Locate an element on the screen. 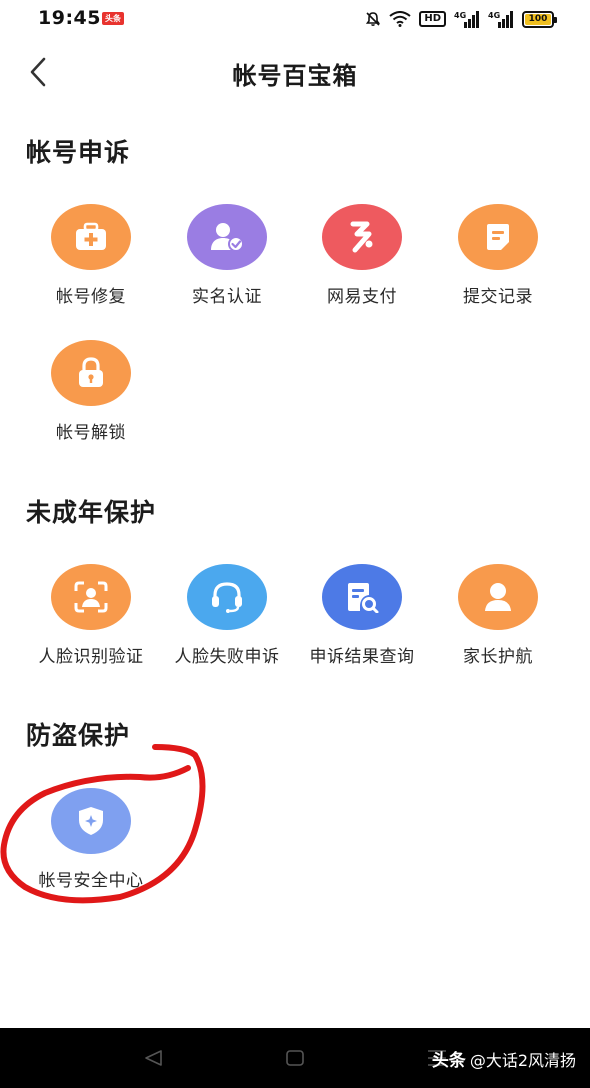  tile-face-fail-appeal: 人脸失败申诉 is located at coordinates (227, 615).